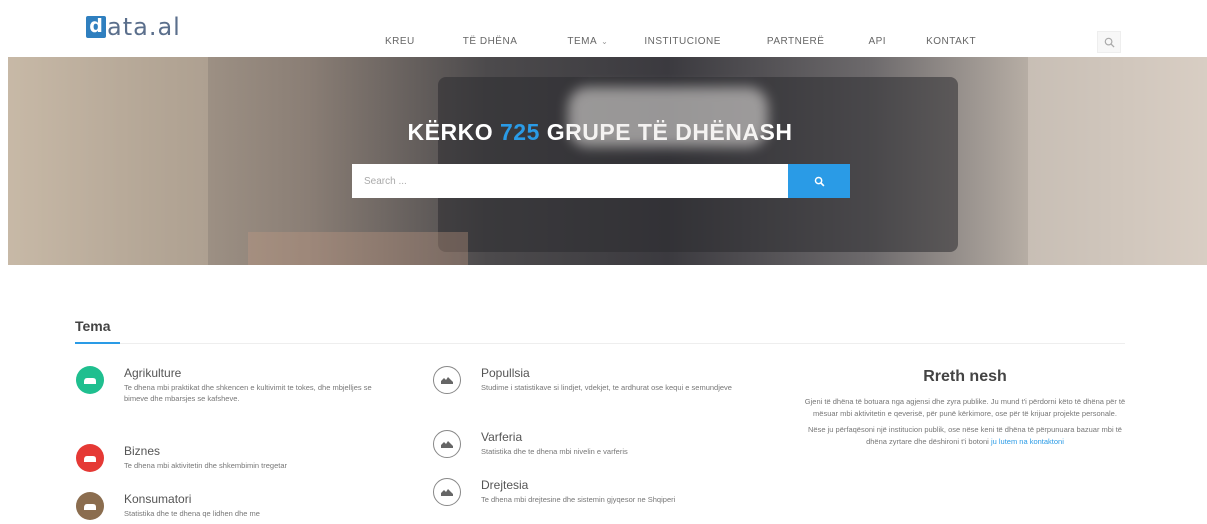 The height and width of the screenshot is (524, 1207). Describe the element at coordinates (877, 41) in the screenshot. I see `nav-item-api: API` at that location.